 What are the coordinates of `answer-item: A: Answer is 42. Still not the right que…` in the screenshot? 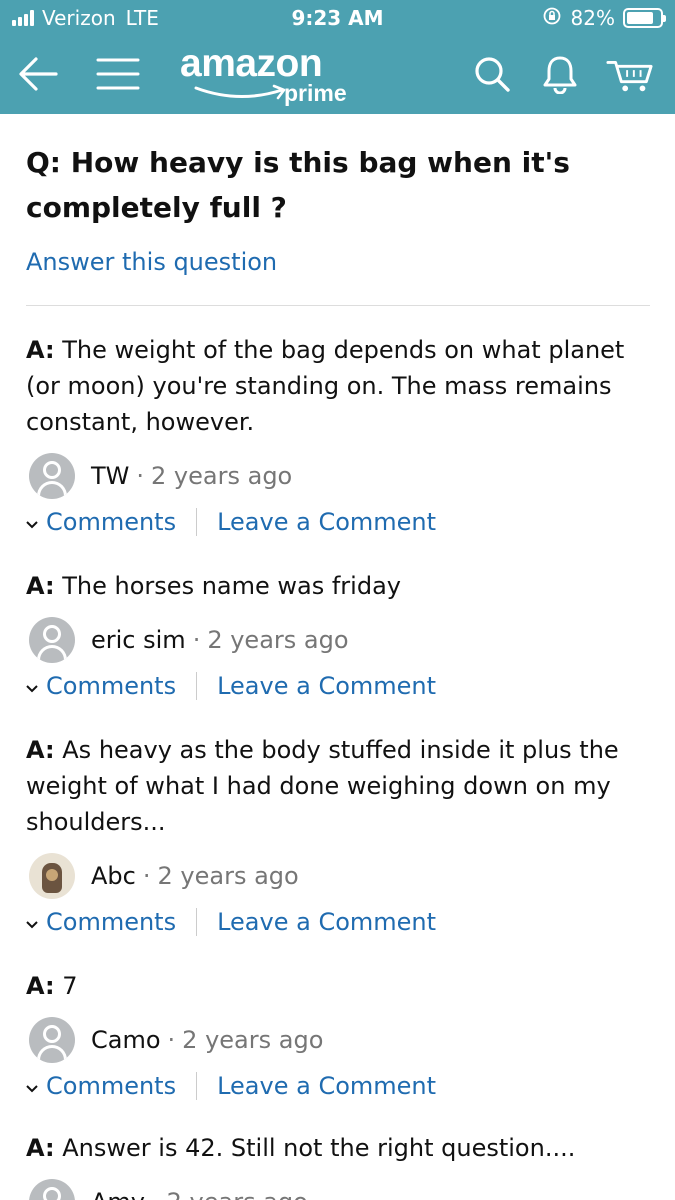 It's located at (339, 1165).